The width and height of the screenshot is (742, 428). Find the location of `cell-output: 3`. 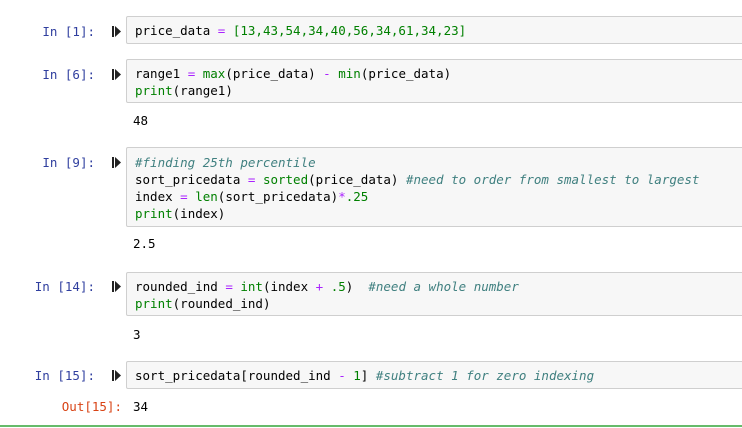

cell-output: 3 is located at coordinates (137, 334).